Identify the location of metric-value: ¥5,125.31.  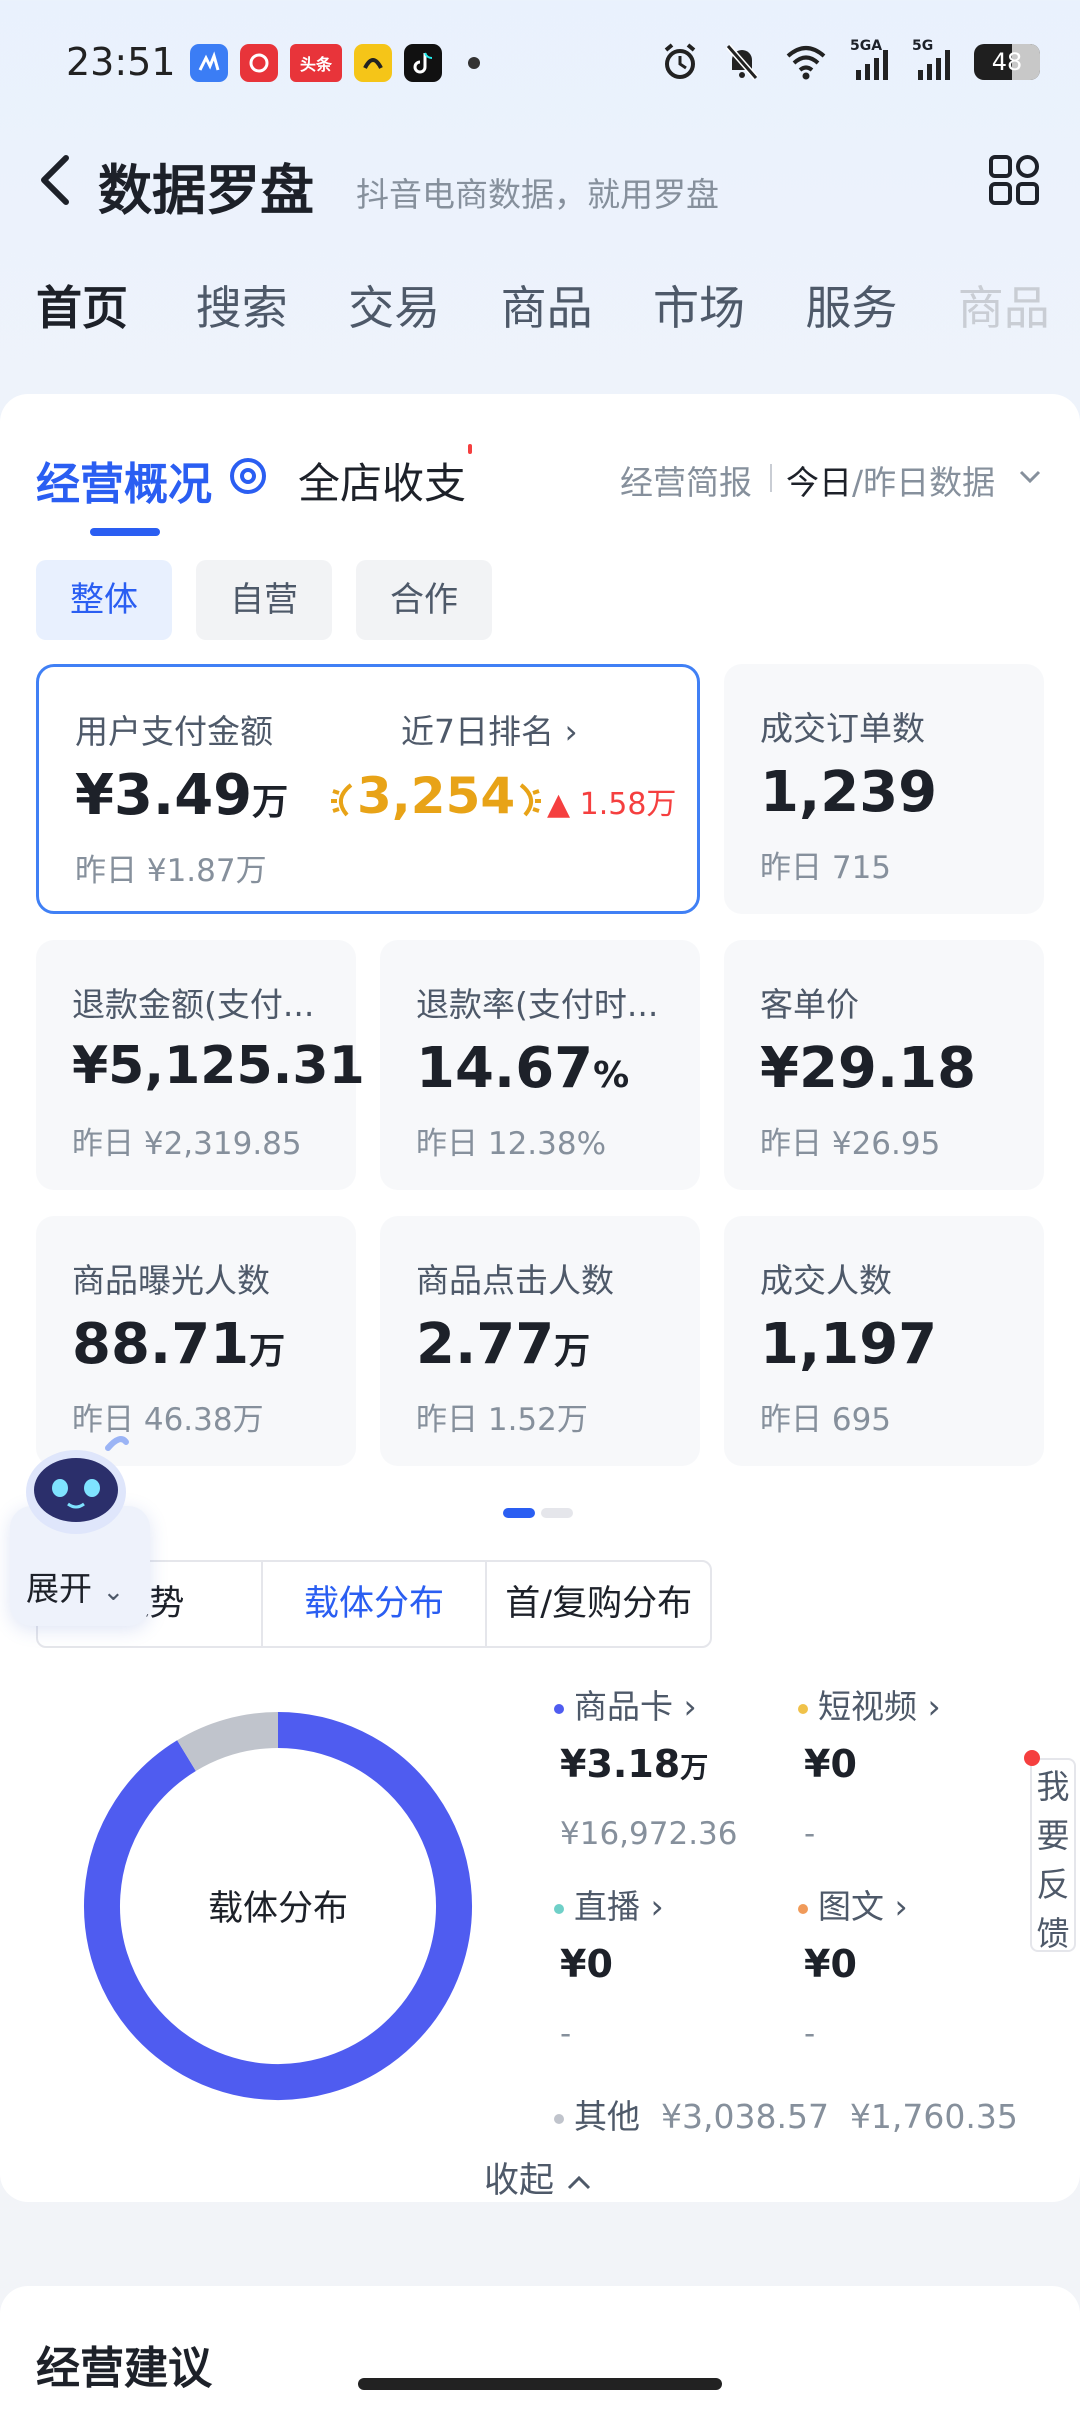
(218, 1066).